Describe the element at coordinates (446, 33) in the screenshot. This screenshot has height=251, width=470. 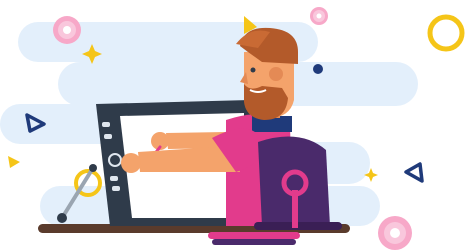
I see `ring-icon` at that location.